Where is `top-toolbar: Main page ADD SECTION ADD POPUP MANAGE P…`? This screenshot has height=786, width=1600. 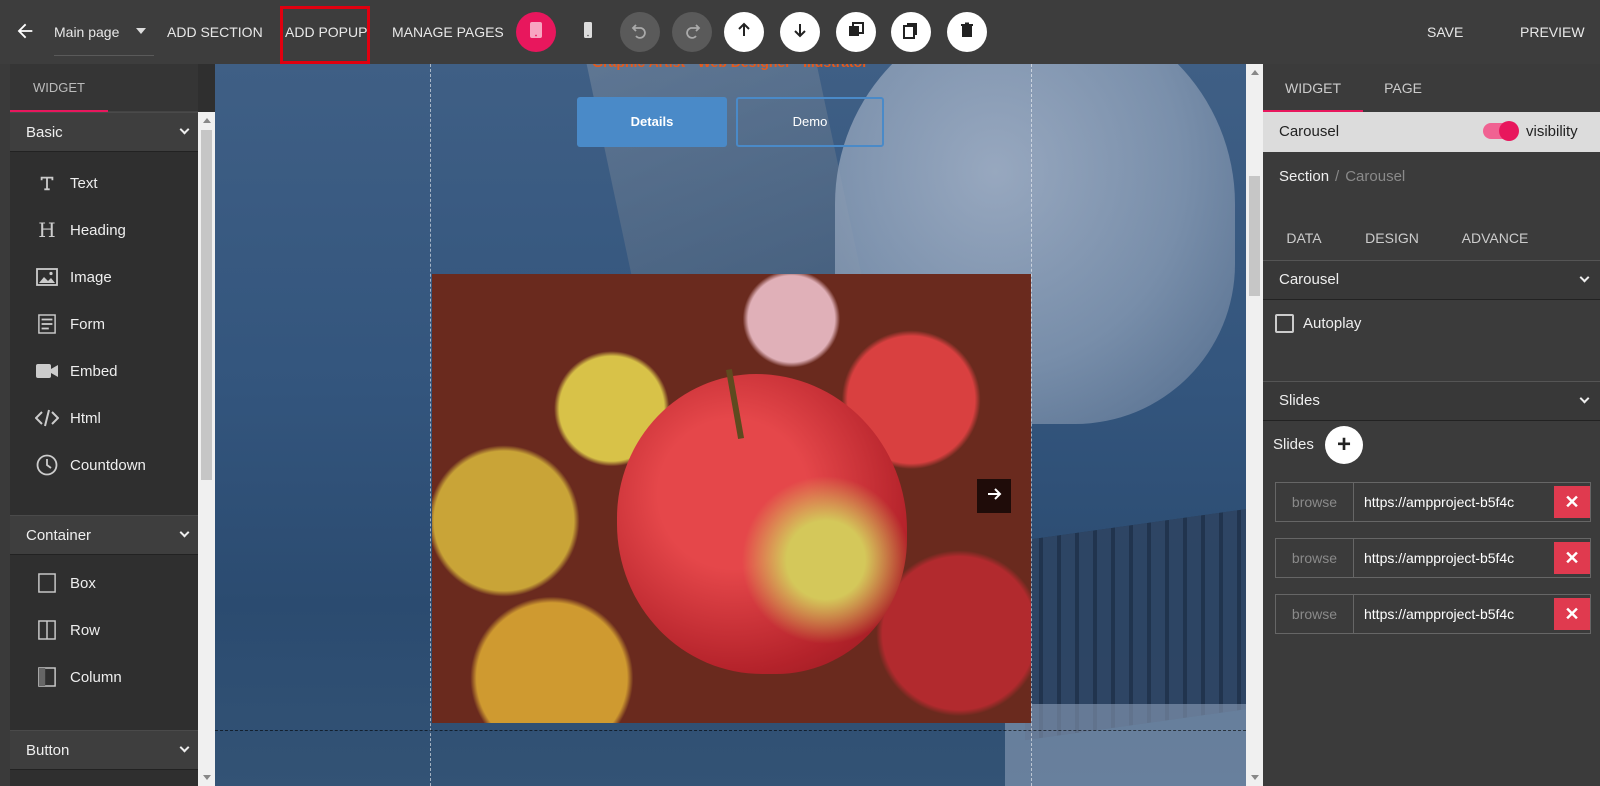 top-toolbar: Main page ADD SECTION ADD POPUP MANAGE P… is located at coordinates (800, 32).